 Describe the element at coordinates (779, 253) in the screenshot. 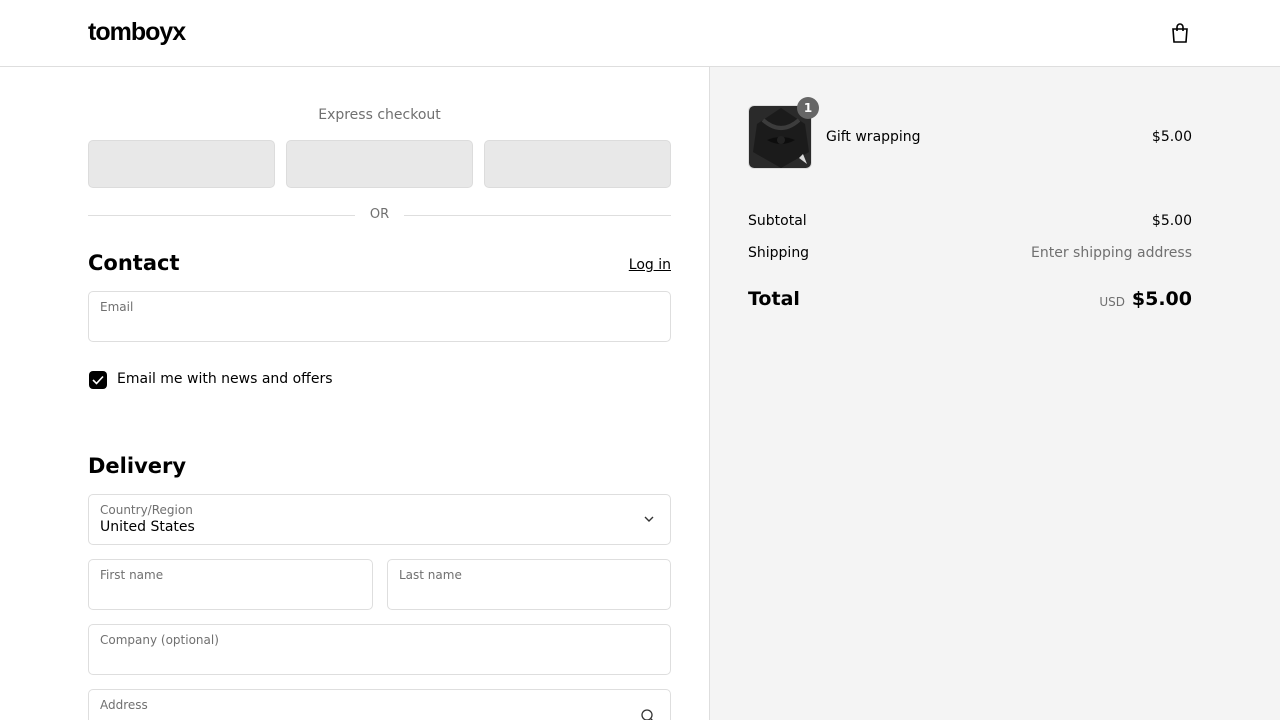

I see `shipping-label: Shipping` at that location.